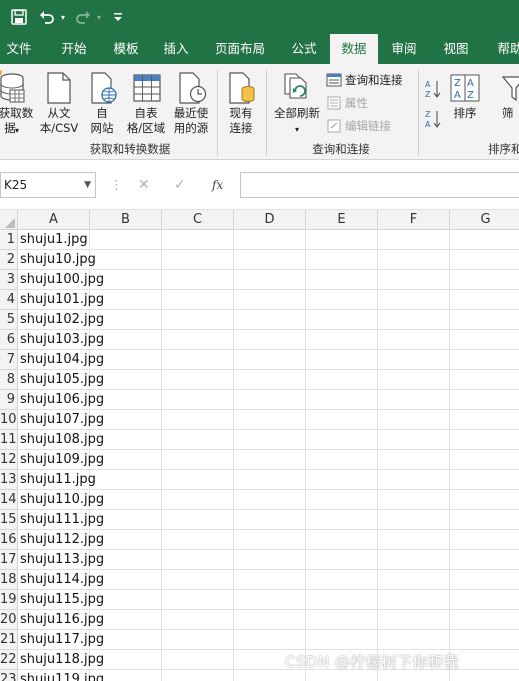 Image resolution: width=519 pixels, height=681 pixels. Describe the element at coordinates (61, 440) in the screenshot. I see `cell-a: shuju108.jpg` at that location.